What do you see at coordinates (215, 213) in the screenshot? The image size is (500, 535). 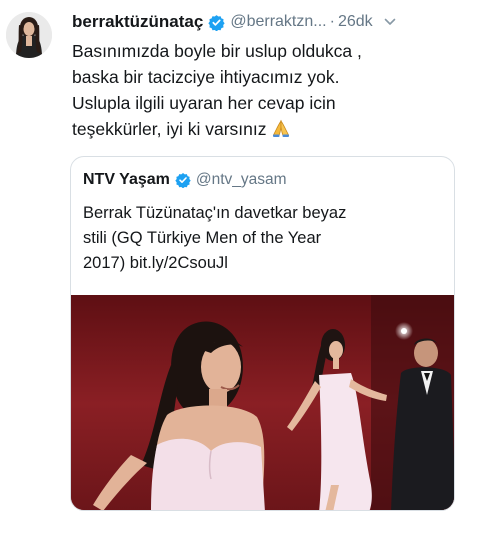 I see `quoted-text-line-1: Berrak Tüzünataç'ın davetkar beyaz` at bounding box center [215, 213].